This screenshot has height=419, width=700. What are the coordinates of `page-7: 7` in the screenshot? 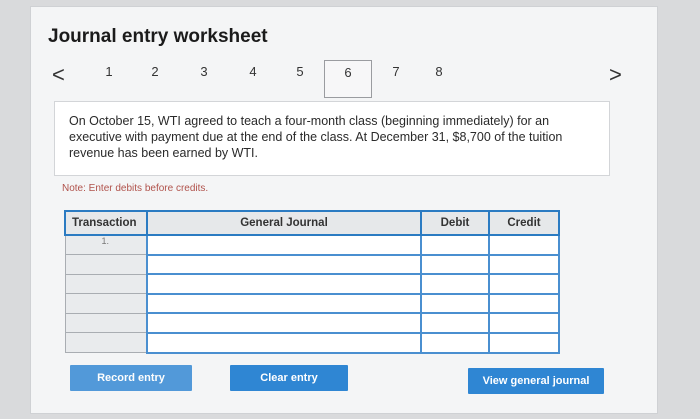 It's located at (396, 71).